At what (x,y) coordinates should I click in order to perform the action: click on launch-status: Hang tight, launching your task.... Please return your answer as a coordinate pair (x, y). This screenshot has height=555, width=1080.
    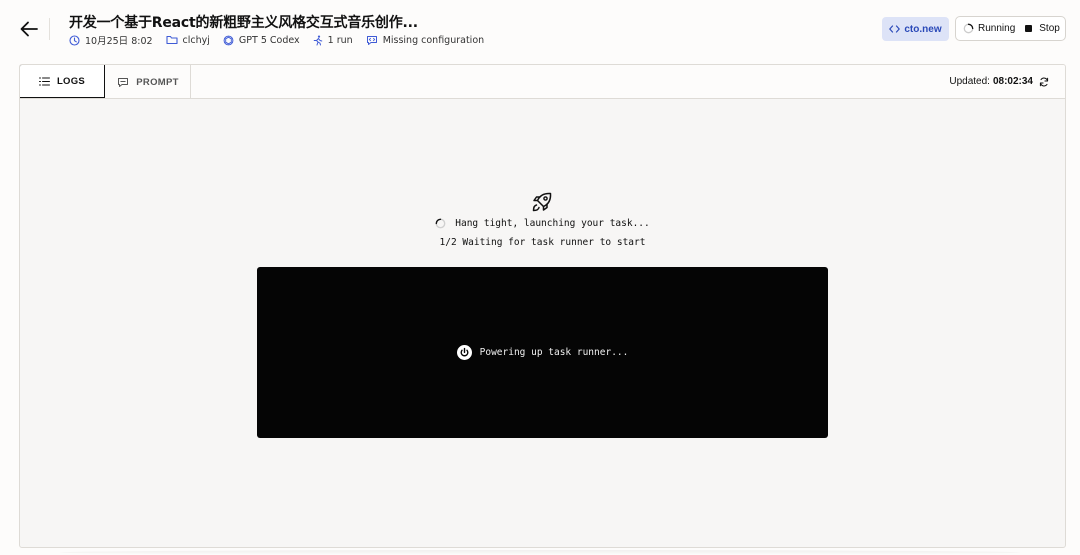
    Looking at the image, I should click on (542, 223).